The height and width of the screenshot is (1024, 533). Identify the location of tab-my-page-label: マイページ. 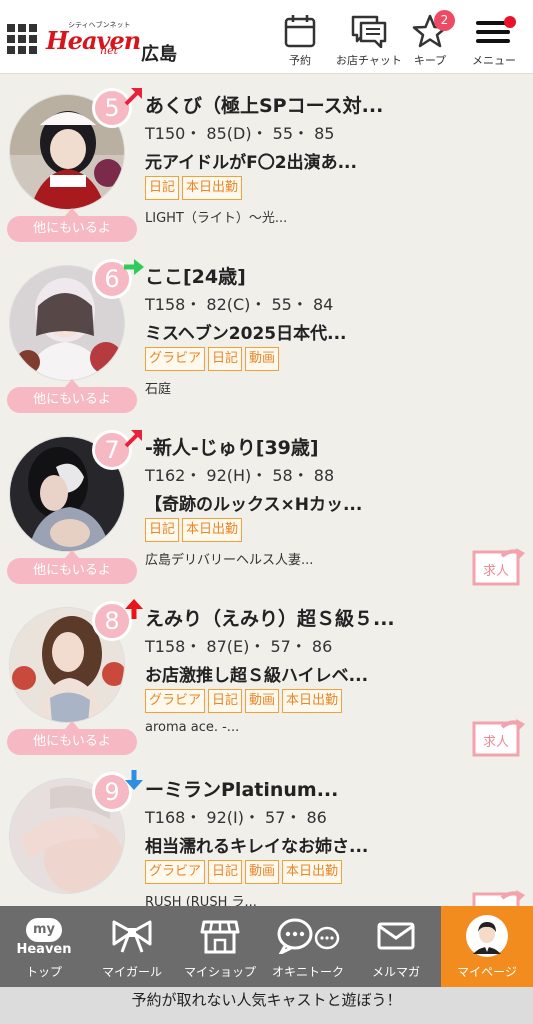
(487, 972).